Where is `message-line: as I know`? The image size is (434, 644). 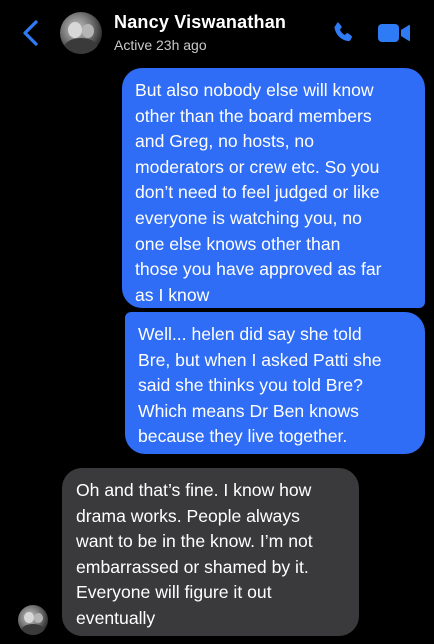
message-line: as I know is located at coordinates (172, 294).